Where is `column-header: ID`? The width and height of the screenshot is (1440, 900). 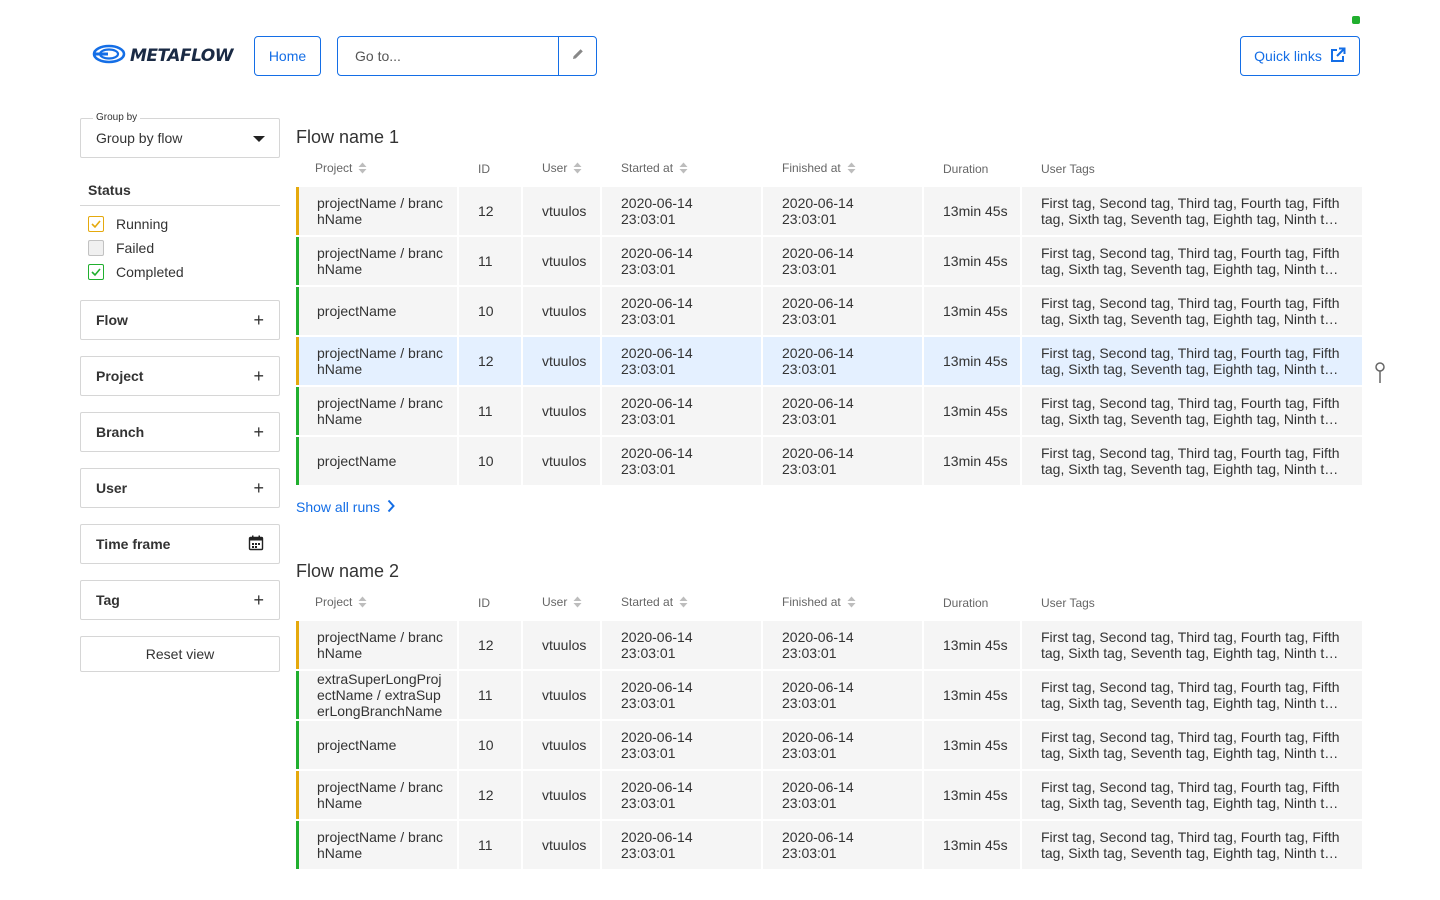 column-header: ID is located at coordinates (490, 169).